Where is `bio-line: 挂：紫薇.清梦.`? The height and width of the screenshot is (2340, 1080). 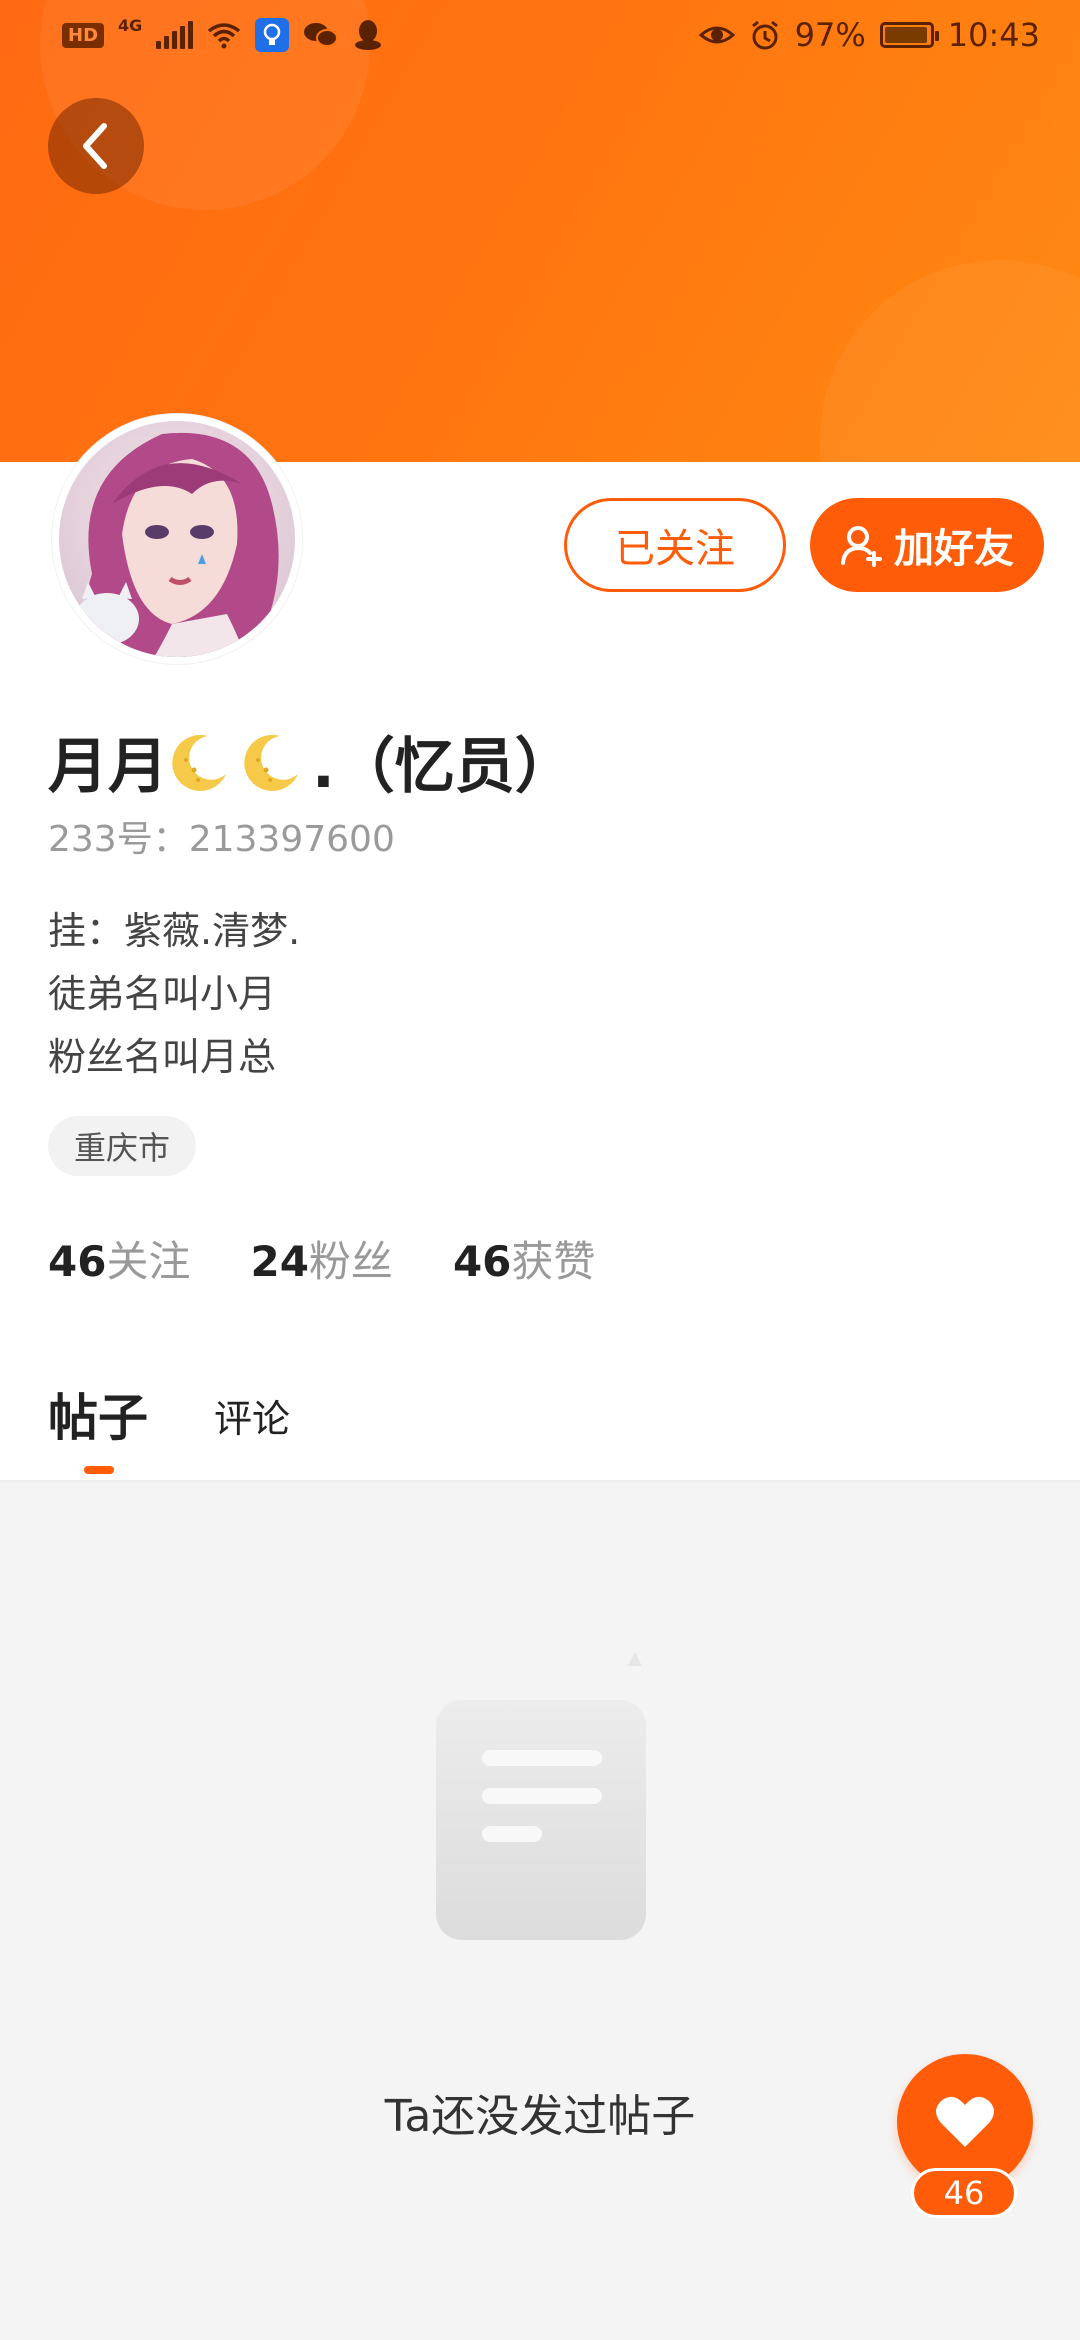
bio-line: 挂：紫薇.清梦. is located at coordinates (174, 931).